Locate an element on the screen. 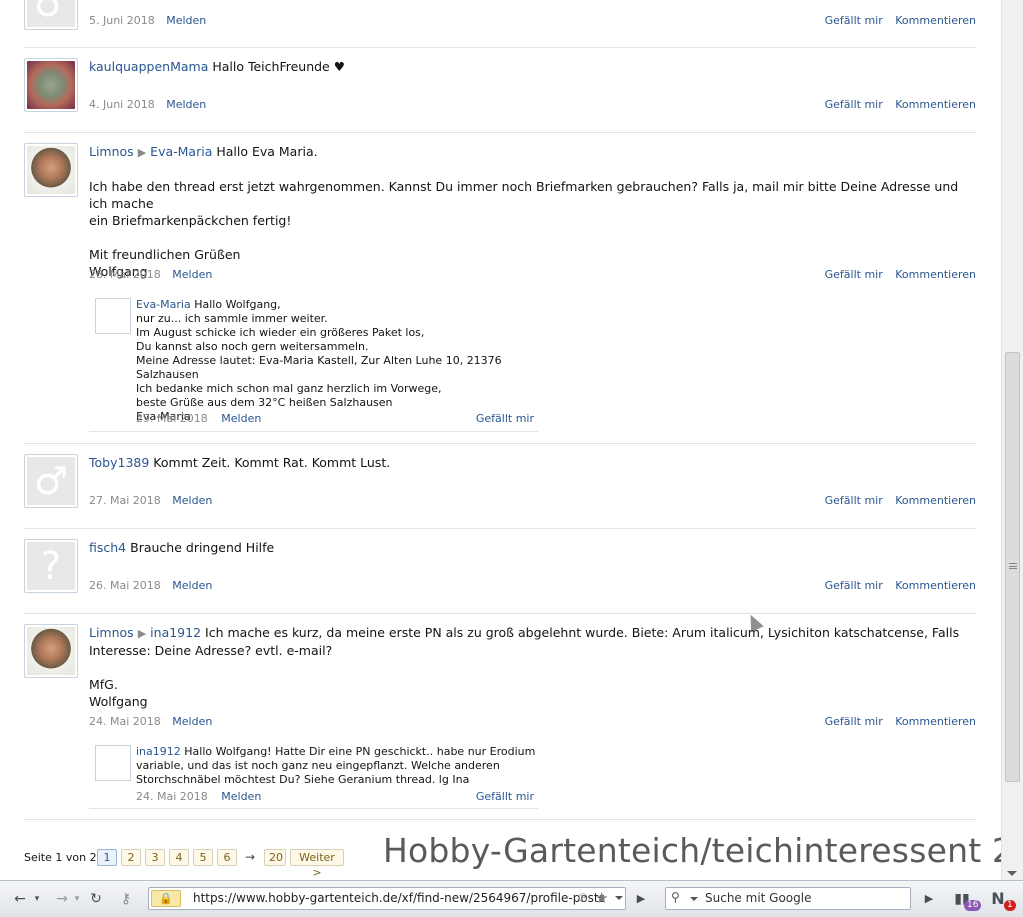  post-body: fisch4 Brauche dringend Hilfe is located at coordinates (532, 547).